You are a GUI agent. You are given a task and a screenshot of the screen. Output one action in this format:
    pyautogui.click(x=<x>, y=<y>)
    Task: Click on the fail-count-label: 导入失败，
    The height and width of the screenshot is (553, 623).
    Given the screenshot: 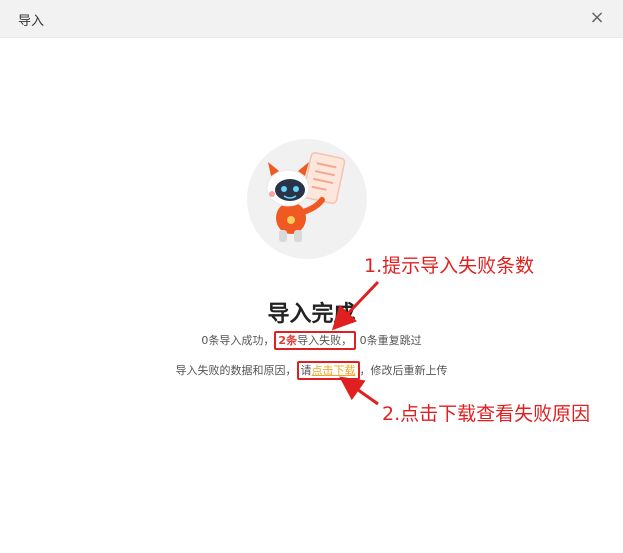 What is the action you would take?
    pyautogui.click(x=325, y=340)
    